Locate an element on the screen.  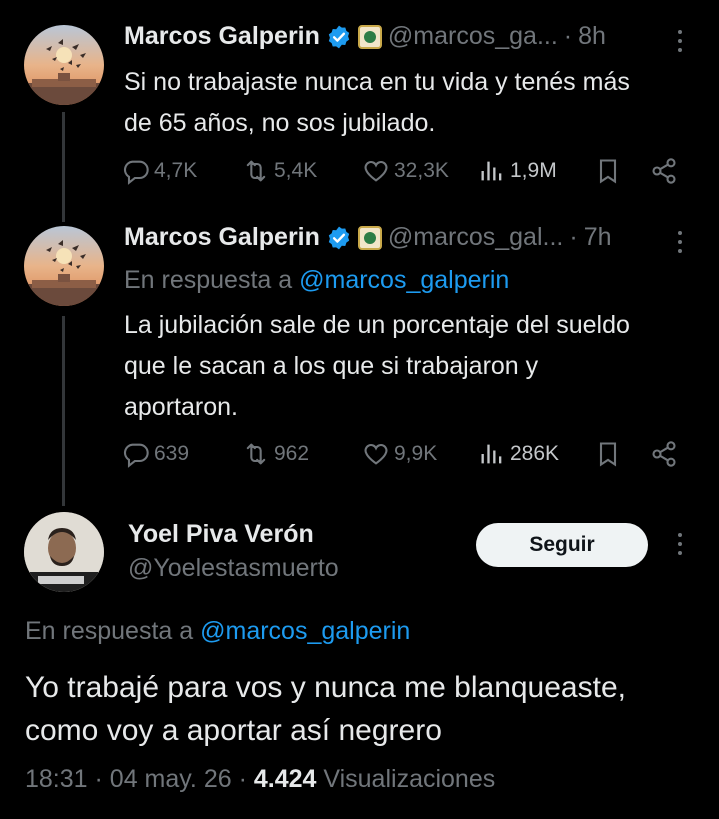
like-count: 9,9K is located at coordinates (416, 453).